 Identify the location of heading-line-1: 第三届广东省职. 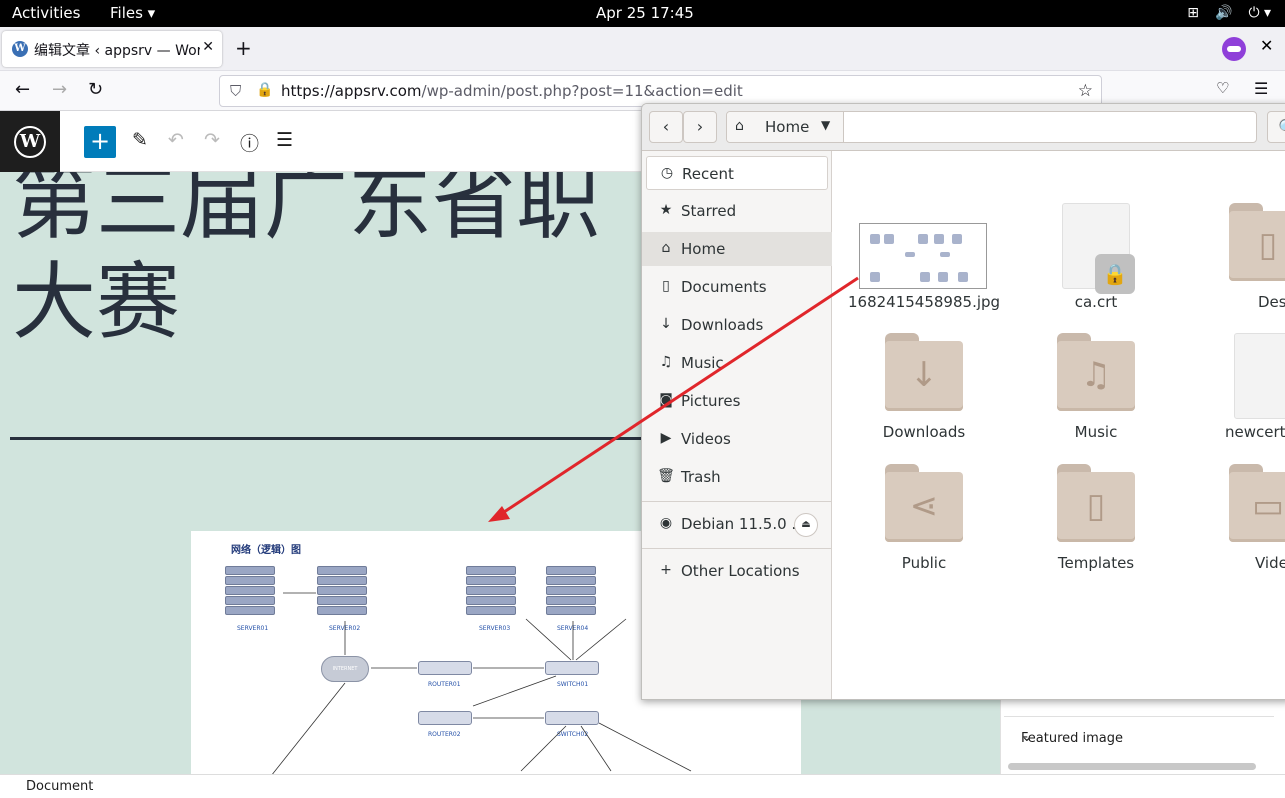
(306, 211).